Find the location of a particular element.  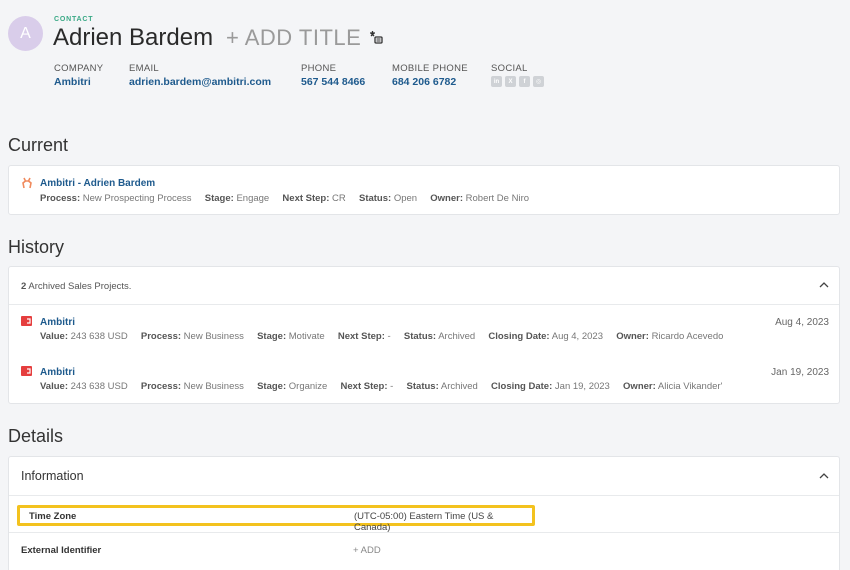

avatar: A is located at coordinates (25, 33).